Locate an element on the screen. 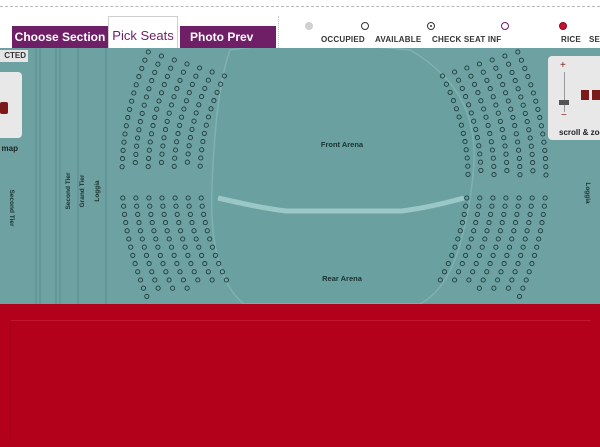  tab-choose-section: Choose Section is located at coordinates (60, 37).